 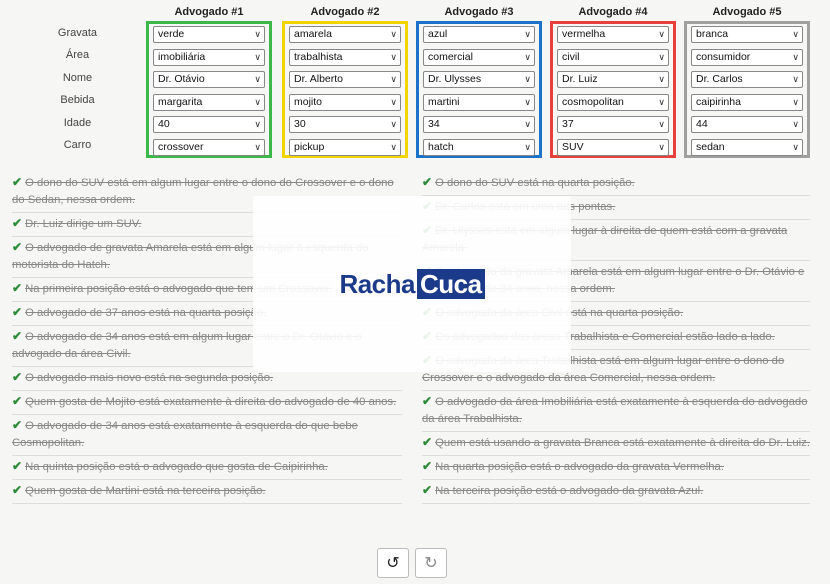 I want to click on attribute-select: Dr. Carlos ∨, so click(x=747, y=79).